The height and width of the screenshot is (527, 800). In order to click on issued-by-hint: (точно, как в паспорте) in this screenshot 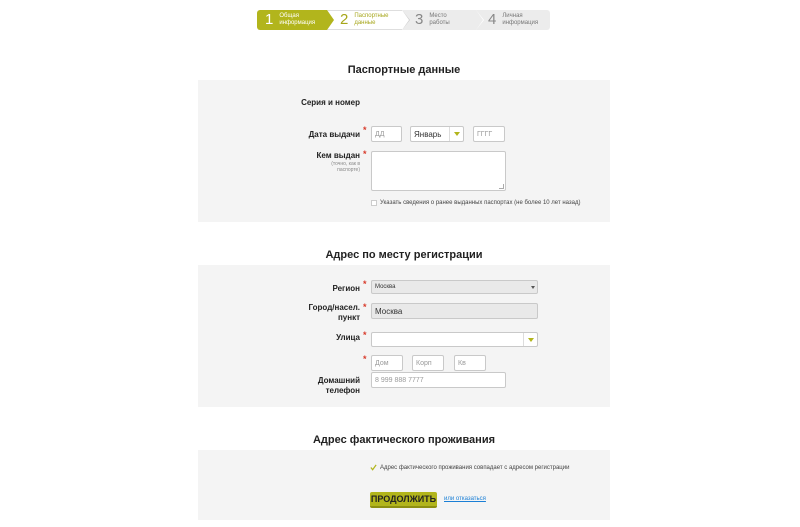, I will do `click(345, 167)`.